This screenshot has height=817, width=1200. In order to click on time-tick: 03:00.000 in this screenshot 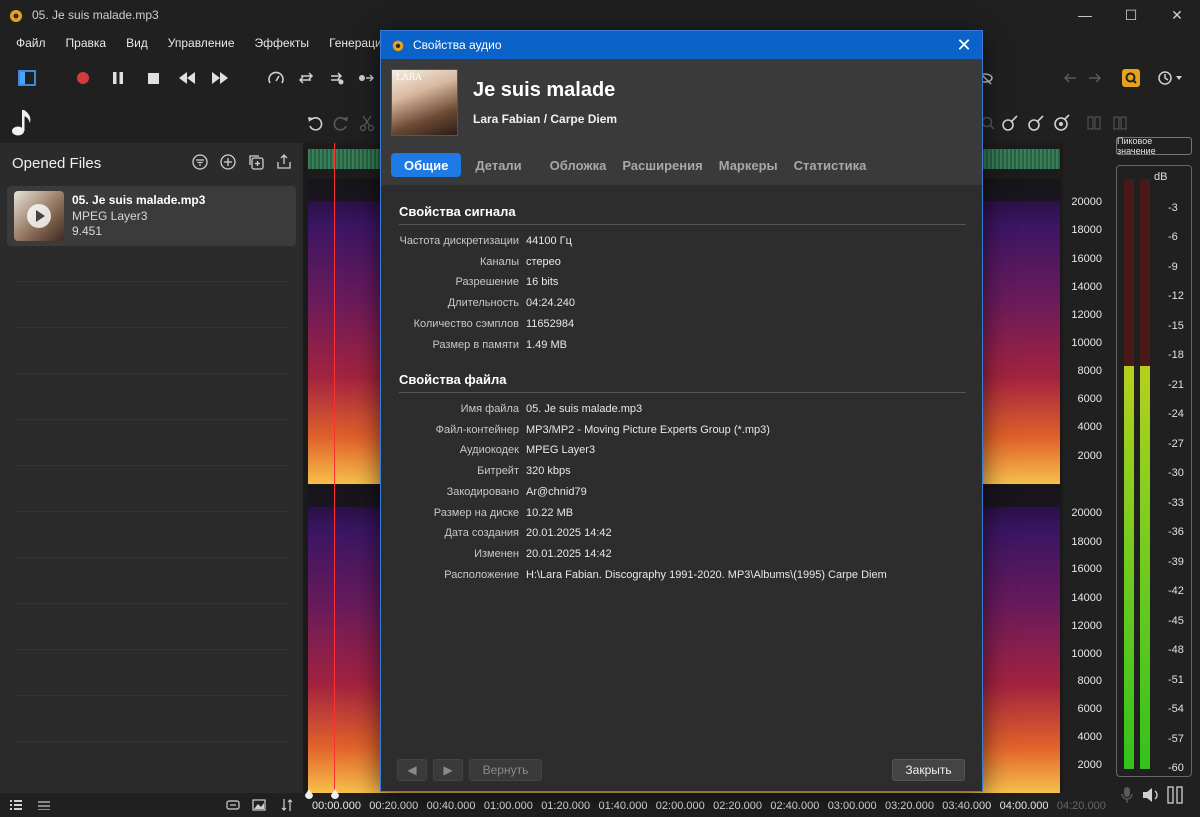, I will do `click(852, 806)`.